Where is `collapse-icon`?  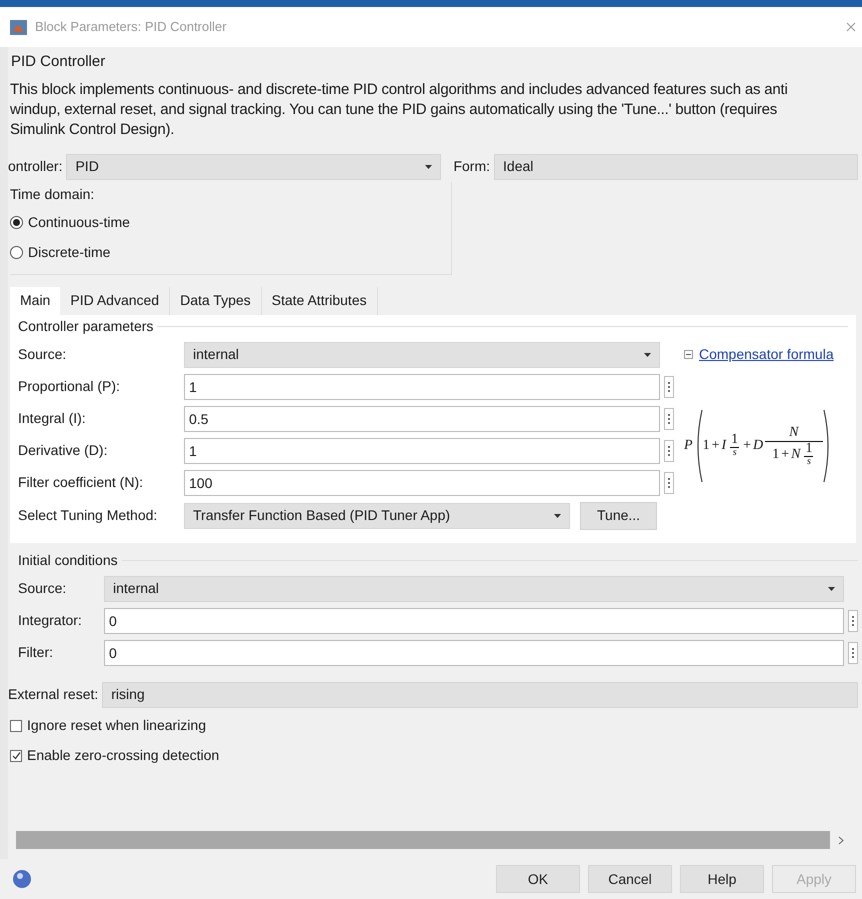
collapse-icon is located at coordinates (688, 354).